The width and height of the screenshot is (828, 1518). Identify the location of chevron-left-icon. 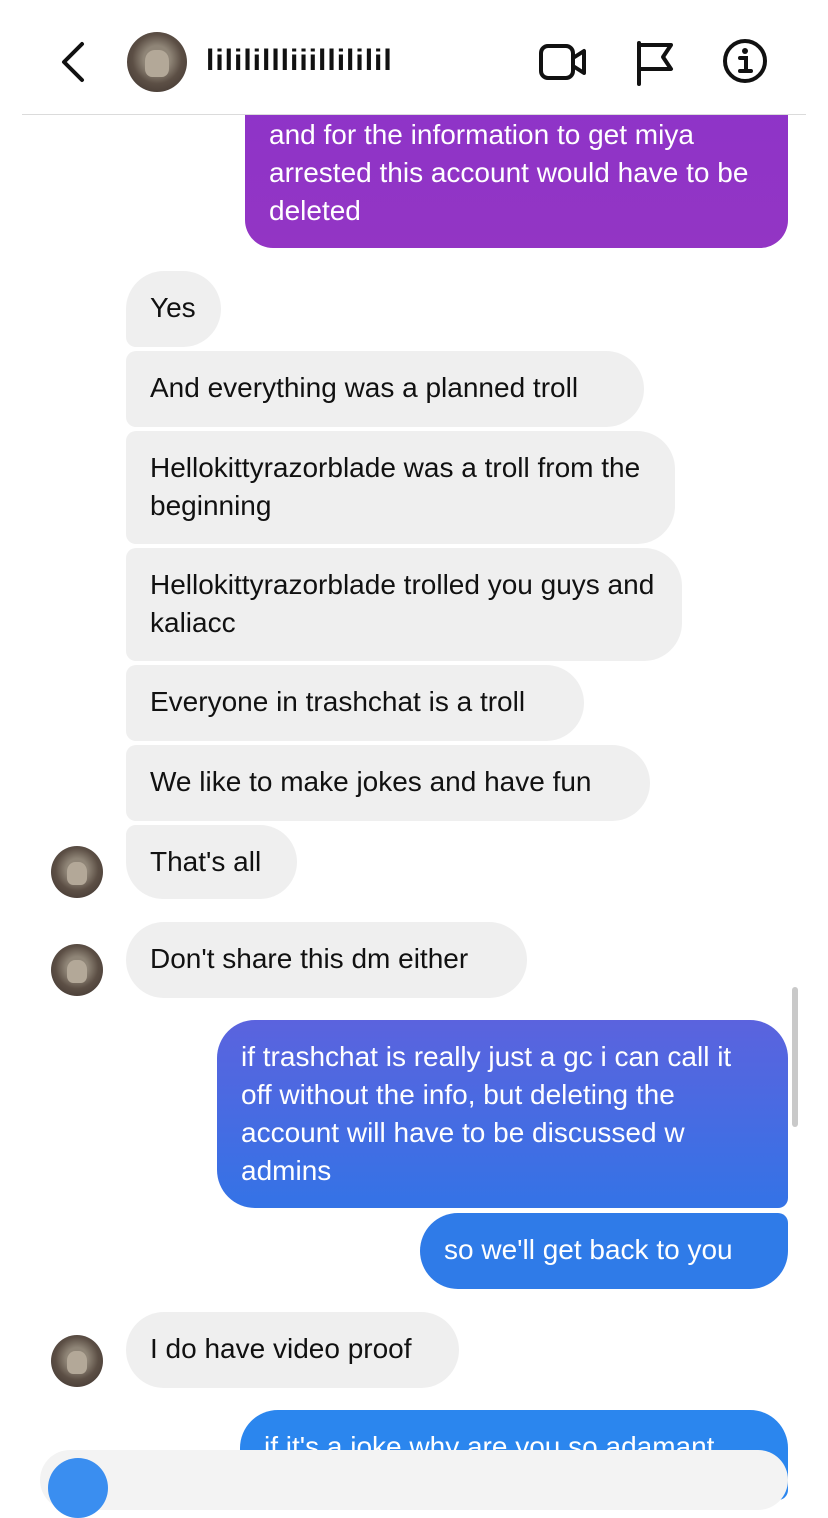
(73, 62).